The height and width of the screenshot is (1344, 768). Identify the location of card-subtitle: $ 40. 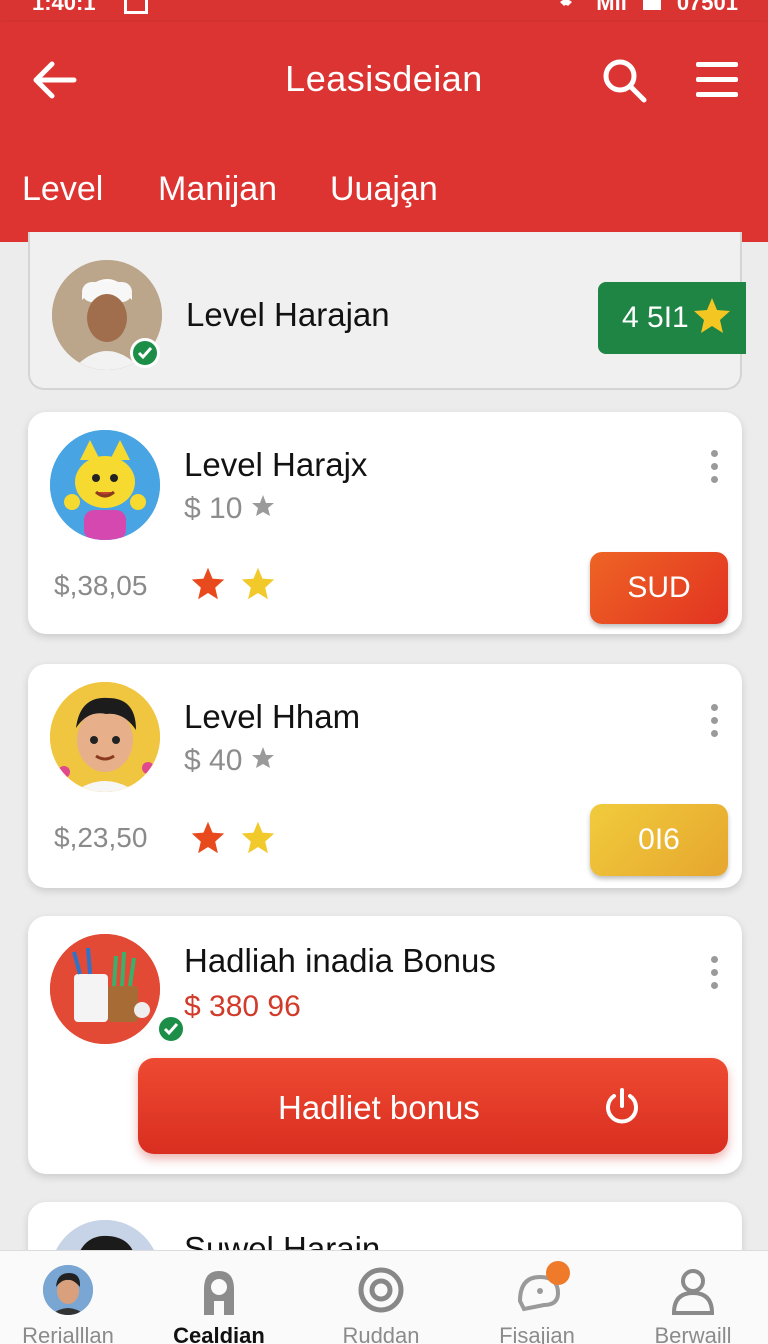
(229, 761).